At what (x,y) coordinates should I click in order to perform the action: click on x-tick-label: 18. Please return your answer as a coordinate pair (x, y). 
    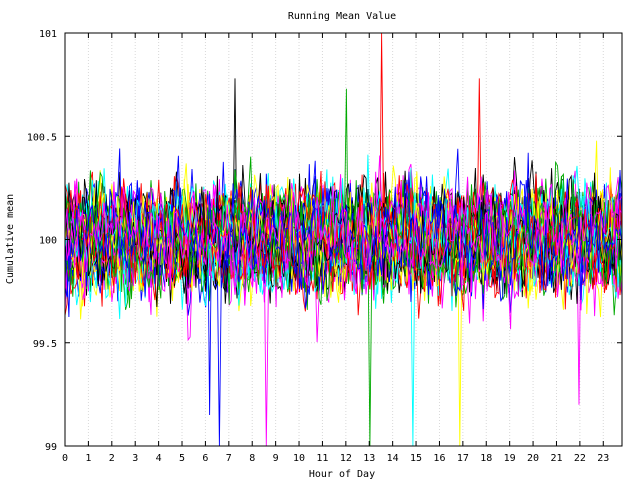
    Looking at the image, I should click on (486, 458).